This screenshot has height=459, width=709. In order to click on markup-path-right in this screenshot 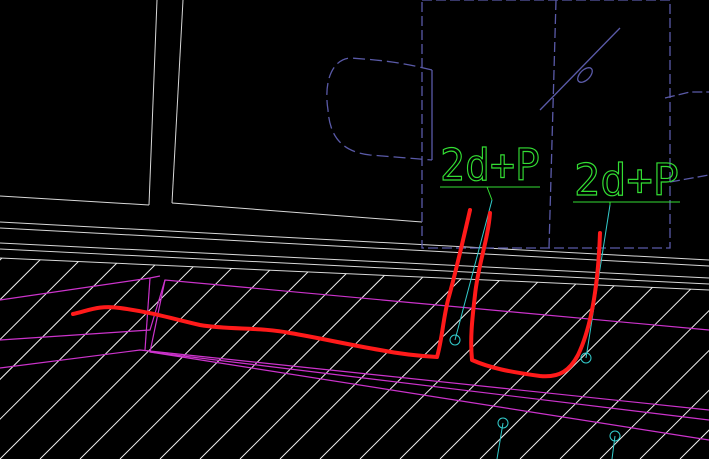, I will do `click(535, 295)`.